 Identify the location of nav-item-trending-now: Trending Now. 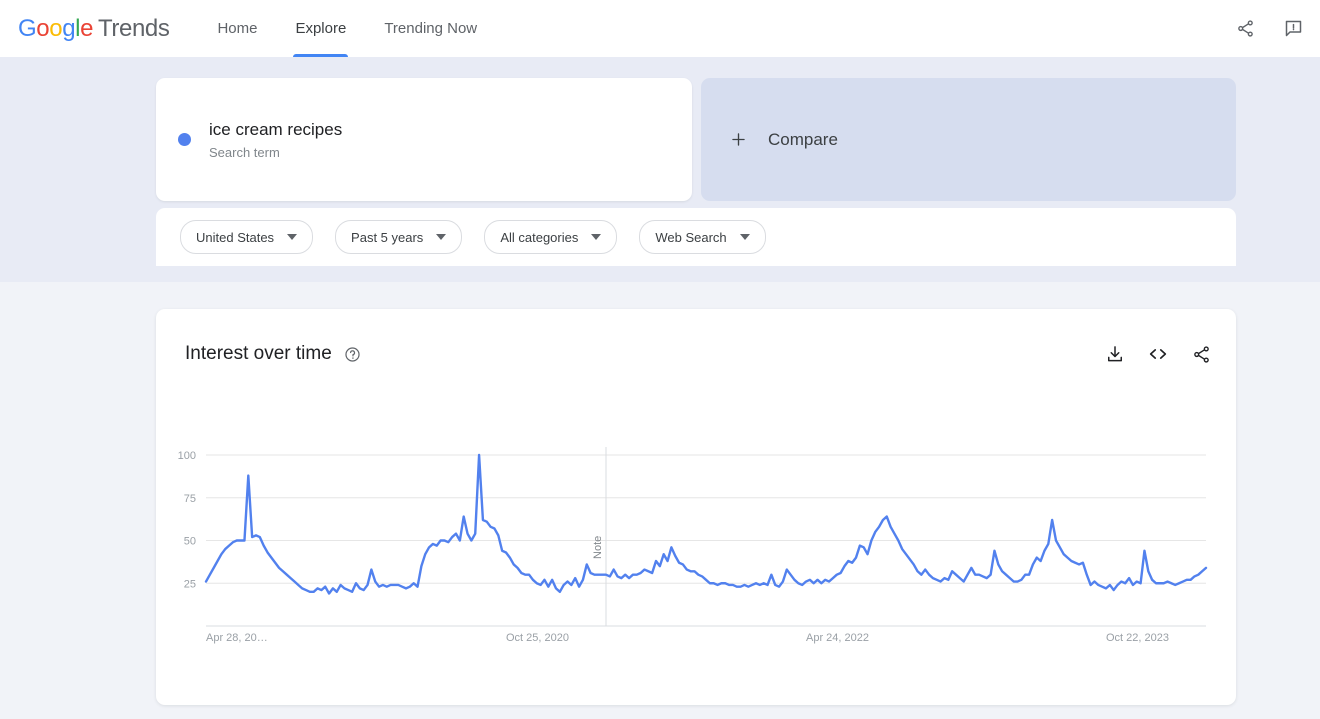
(430, 28).